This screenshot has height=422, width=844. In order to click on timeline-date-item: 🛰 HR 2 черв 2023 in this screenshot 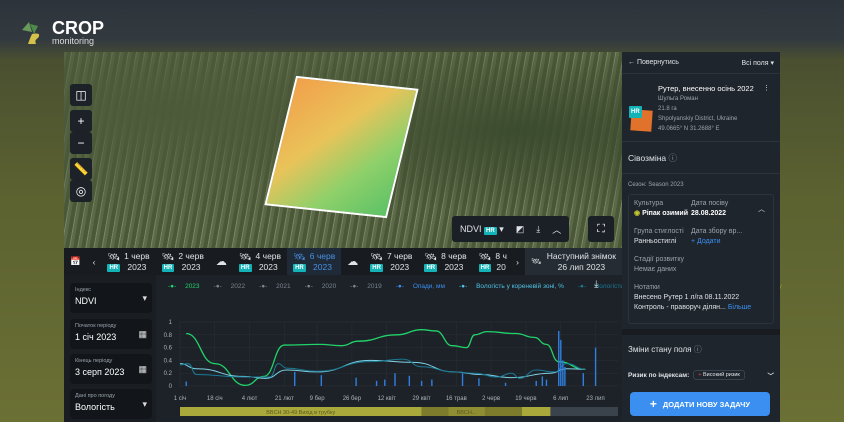, I will do `click(183, 261)`.